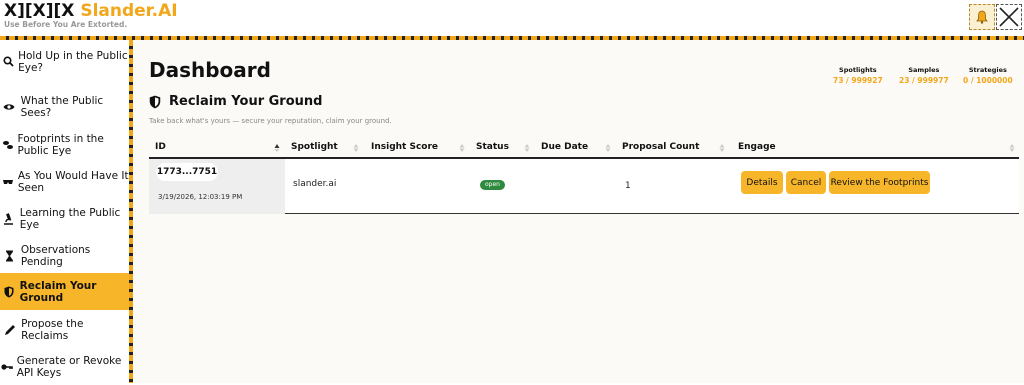 The image size is (1024, 385). What do you see at coordinates (492, 147) in the screenshot?
I see `column-header-status: Status` at bounding box center [492, 147].